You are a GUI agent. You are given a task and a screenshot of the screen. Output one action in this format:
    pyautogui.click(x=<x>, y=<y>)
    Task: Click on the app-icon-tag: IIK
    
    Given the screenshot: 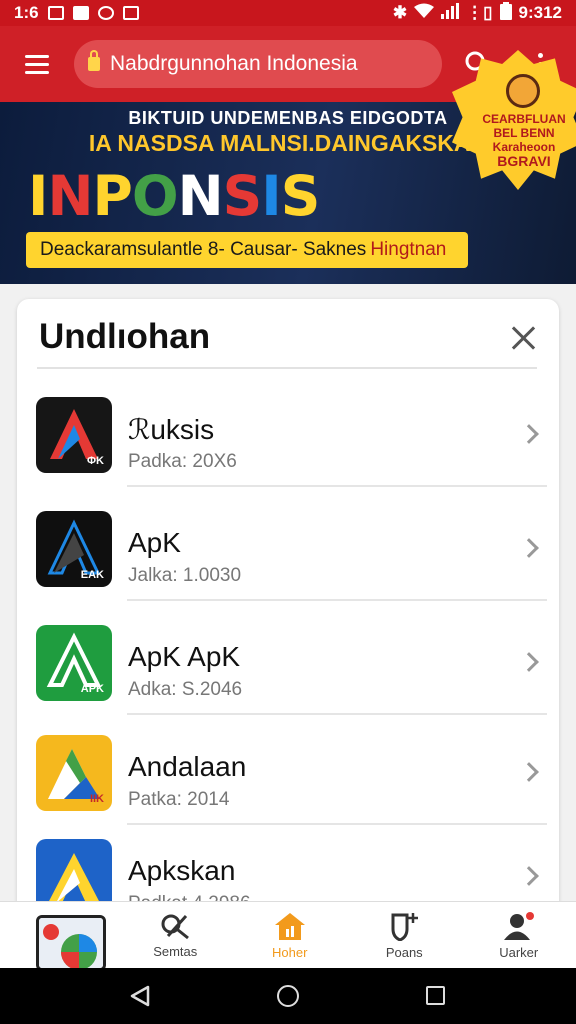 What is the action you would take?
    pyautogui.click(x=96, y=799)
    